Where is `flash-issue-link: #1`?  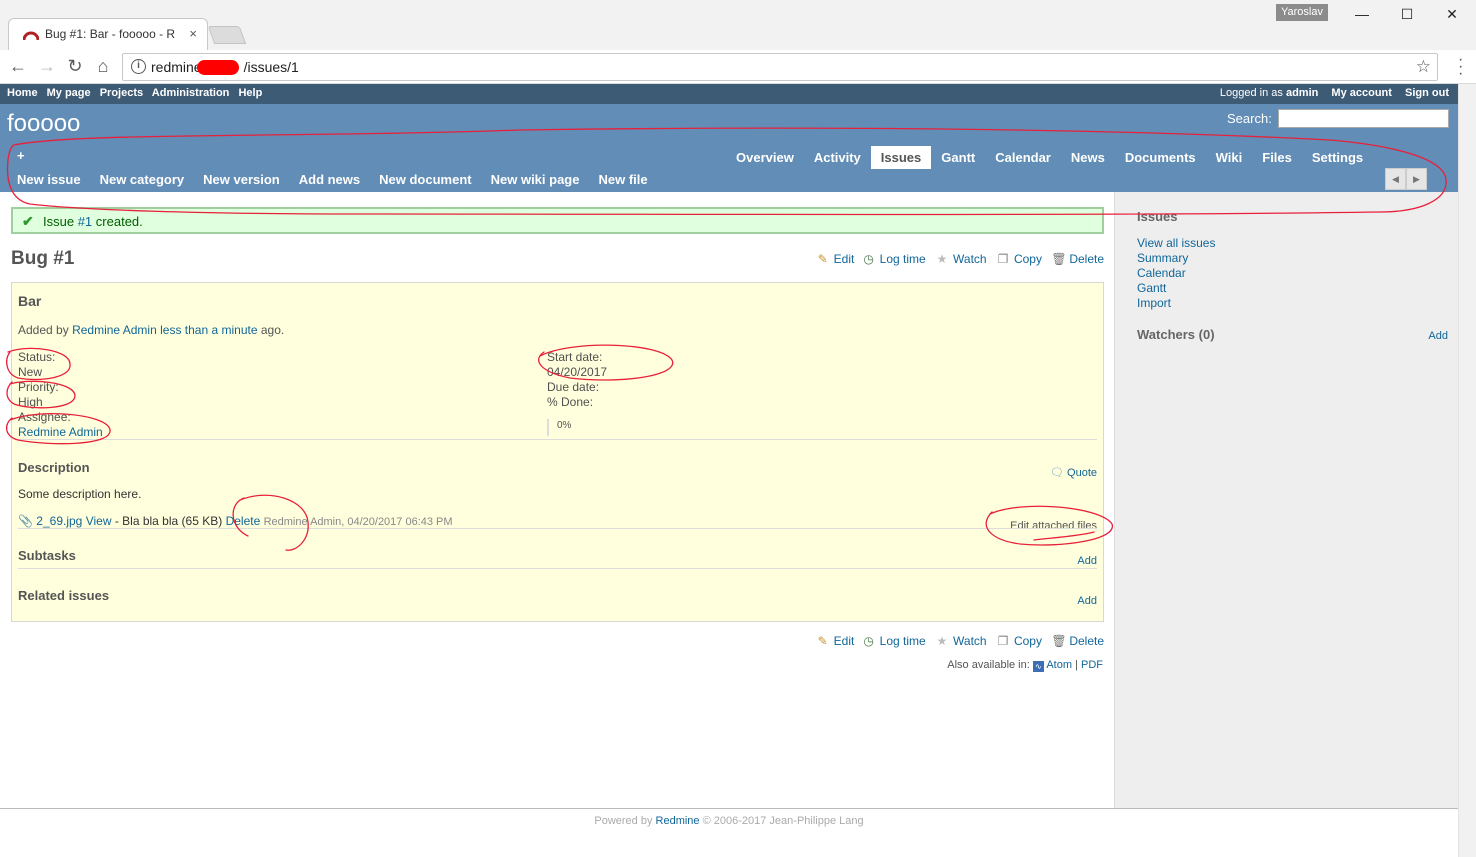
flash-issue-link: #1 is located at coordinates (85, 221).